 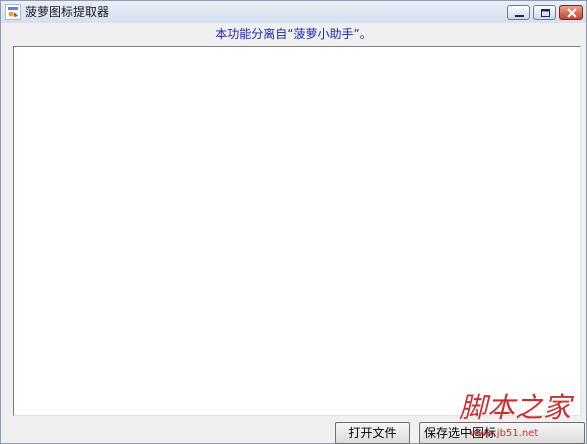 I want to click on close-button, so click(x=571, y=12).